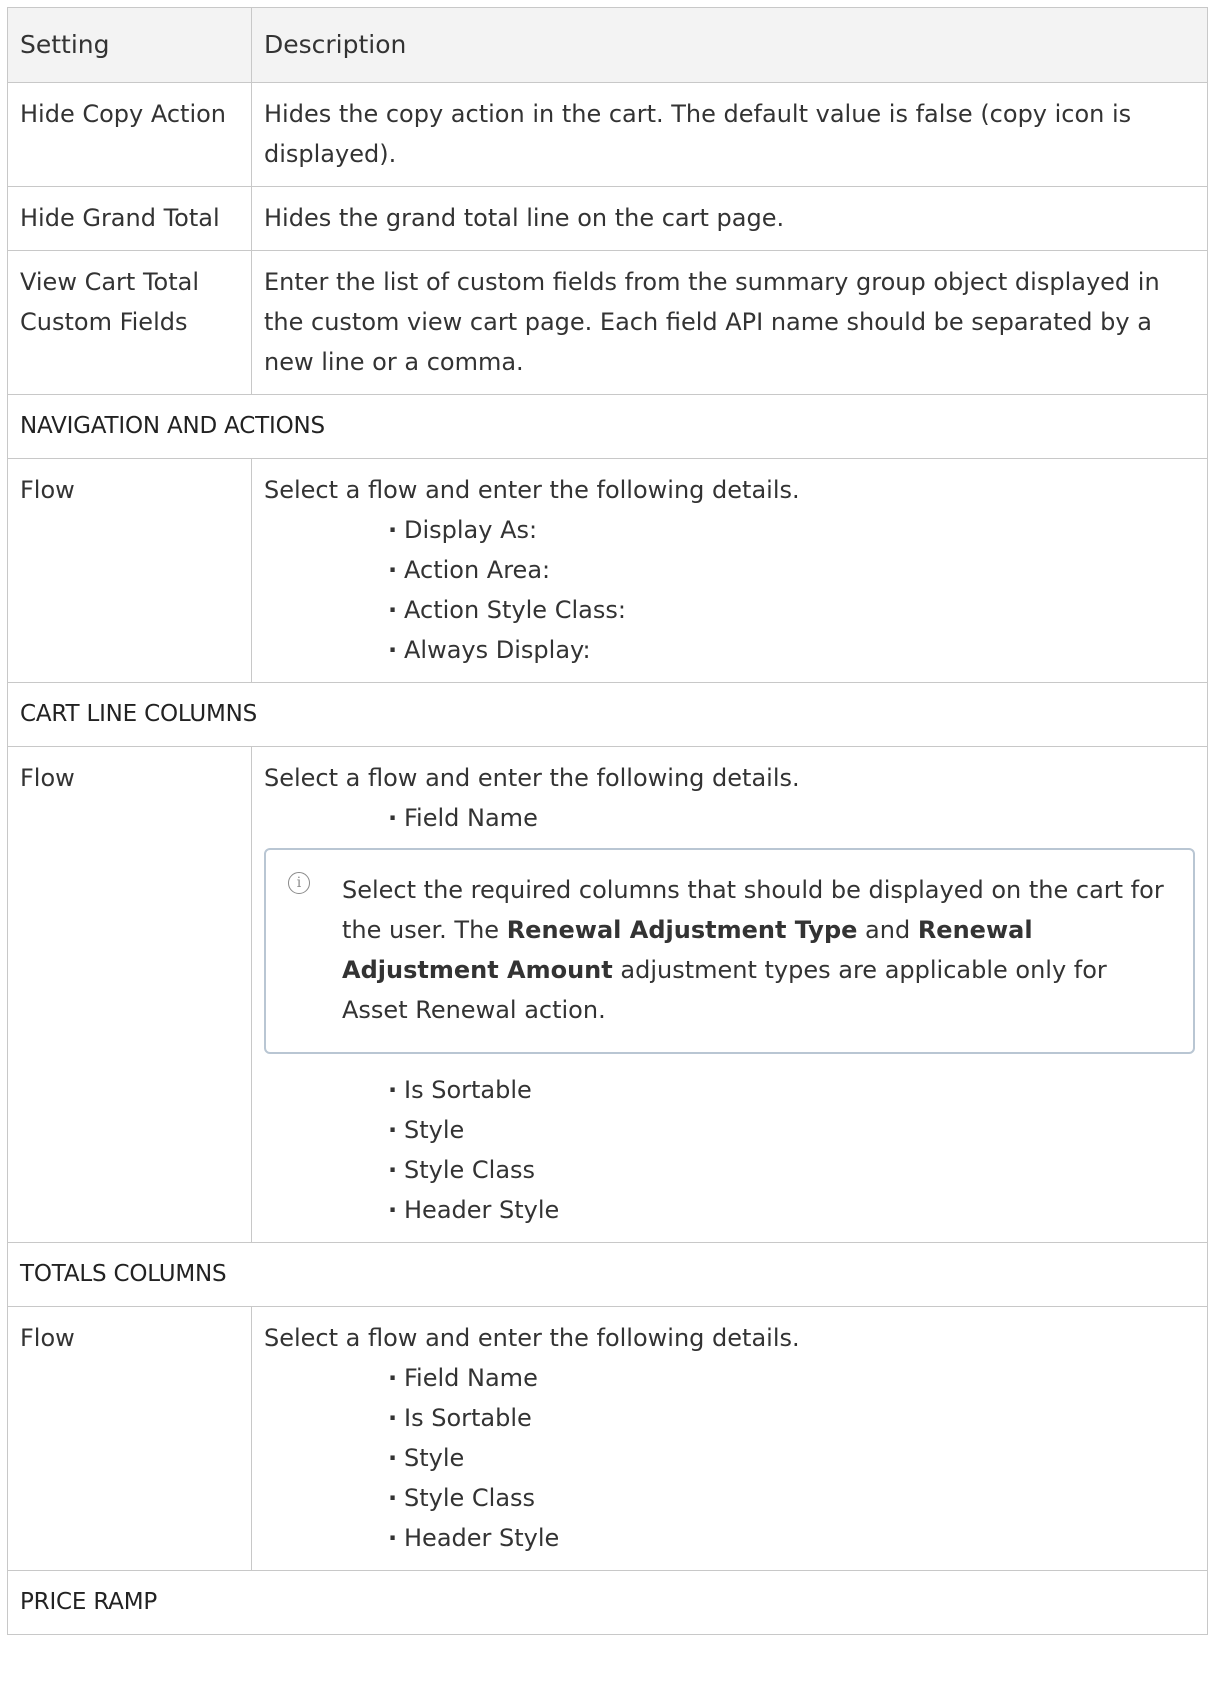  I want to click on section-header-row: TOTALS COLUMNS, so click(607, 1274).